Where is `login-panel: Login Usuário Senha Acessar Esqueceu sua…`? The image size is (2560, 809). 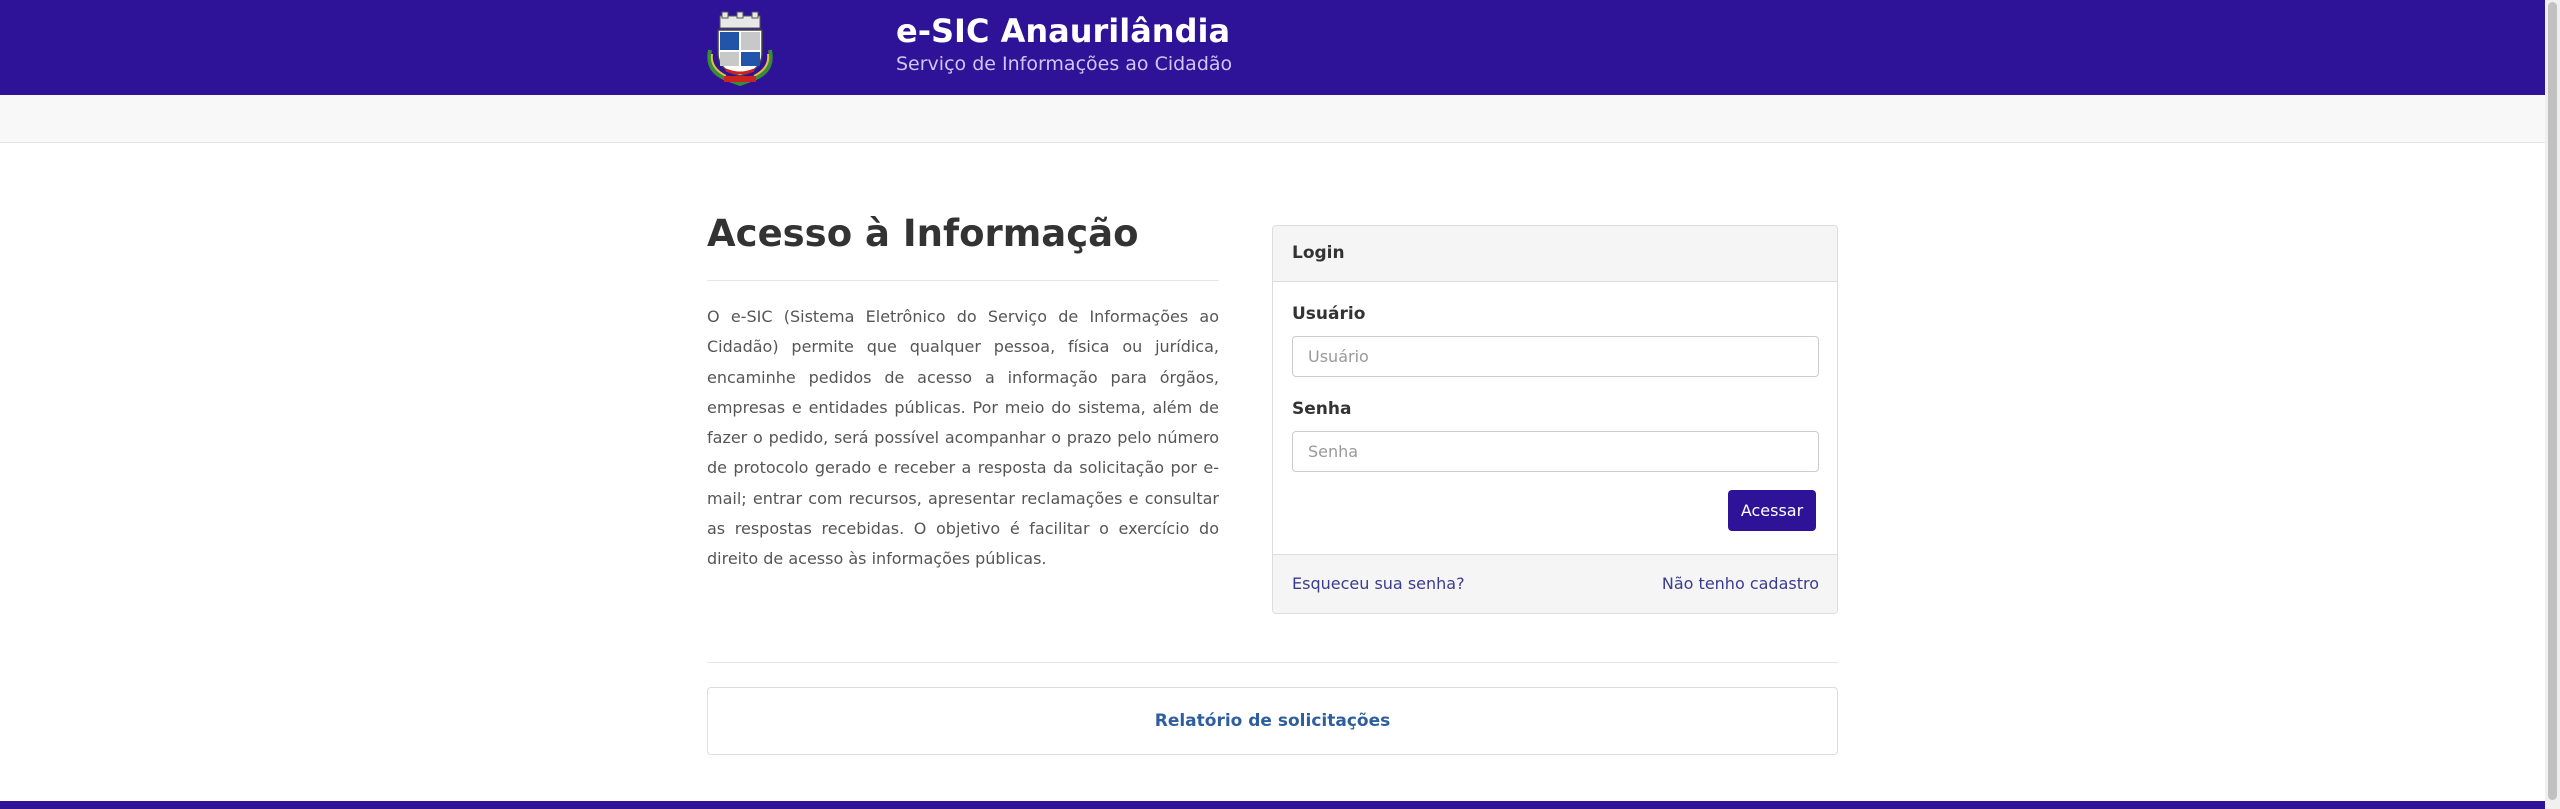 login-panel: Login Usuário Senha Acessar Esqueceu sua… is located at coordinates (1555, 419).